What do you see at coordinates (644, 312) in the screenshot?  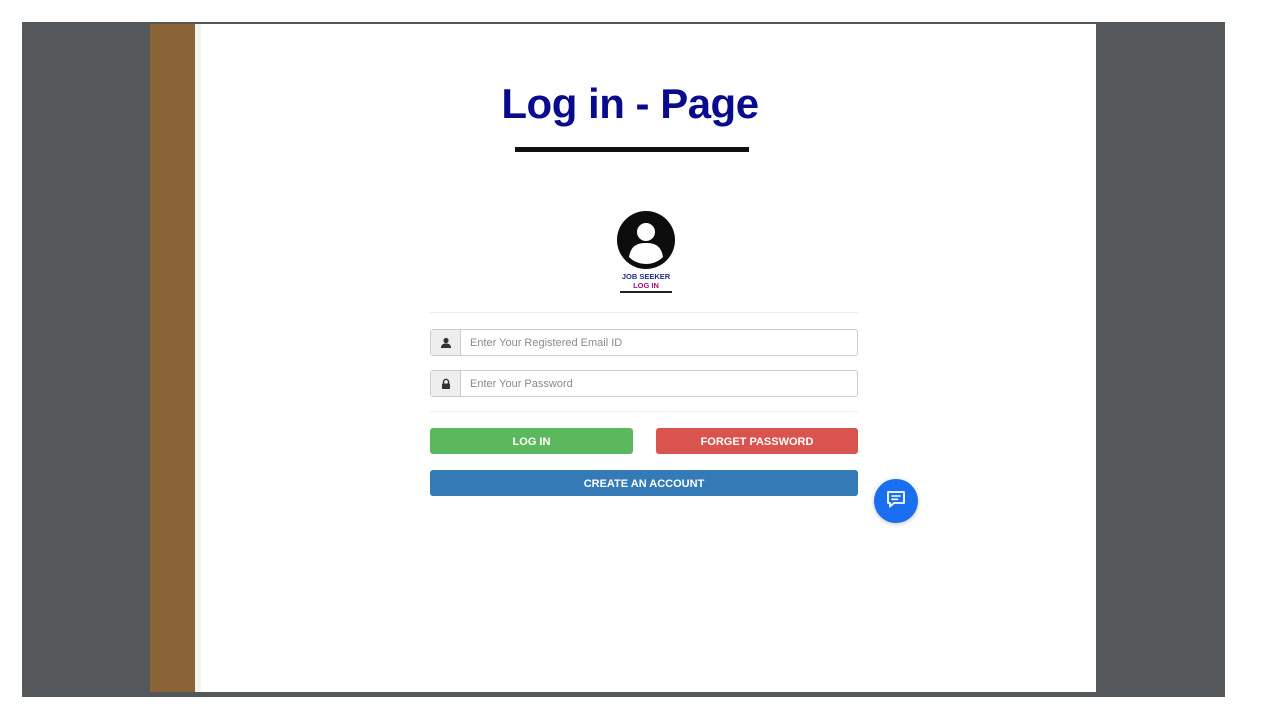 I see `divider-top` at bounding box center [644, 312].